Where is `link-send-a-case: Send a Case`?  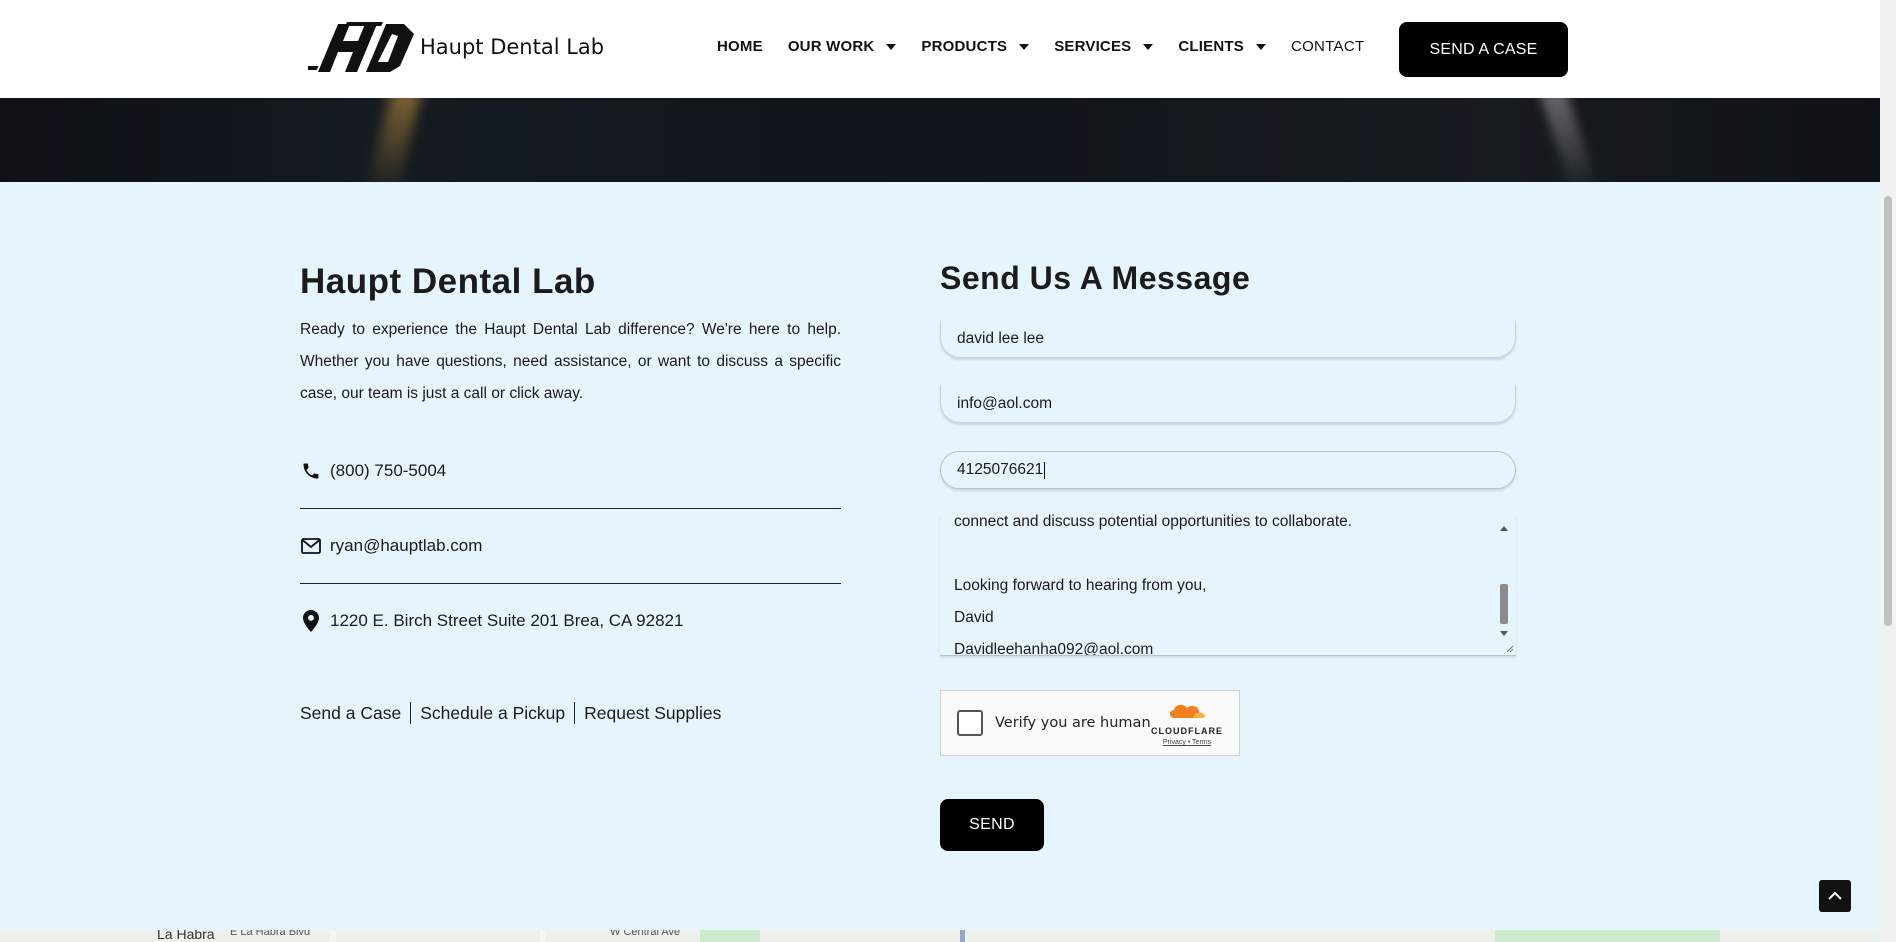
link-send-a-case: Send a Case is located at coordinates (350, 713).